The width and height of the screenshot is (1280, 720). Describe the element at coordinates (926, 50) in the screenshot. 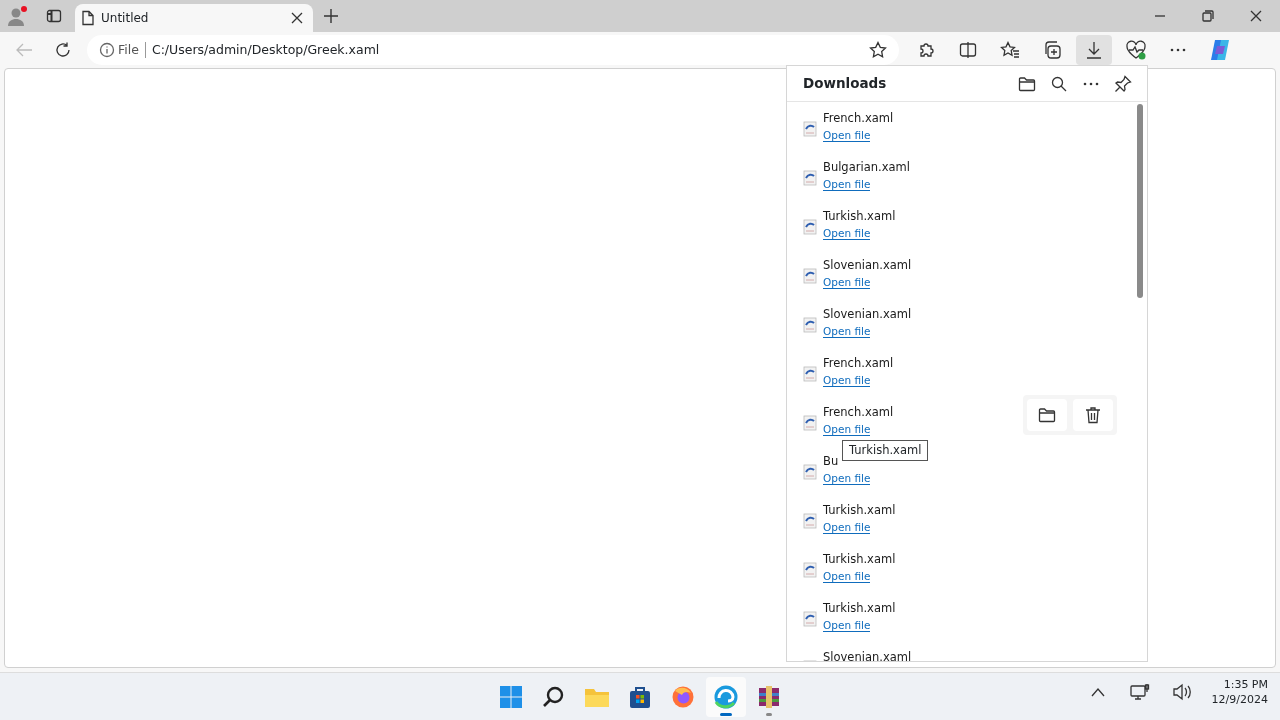

I see `puzzle-icon` at that location.